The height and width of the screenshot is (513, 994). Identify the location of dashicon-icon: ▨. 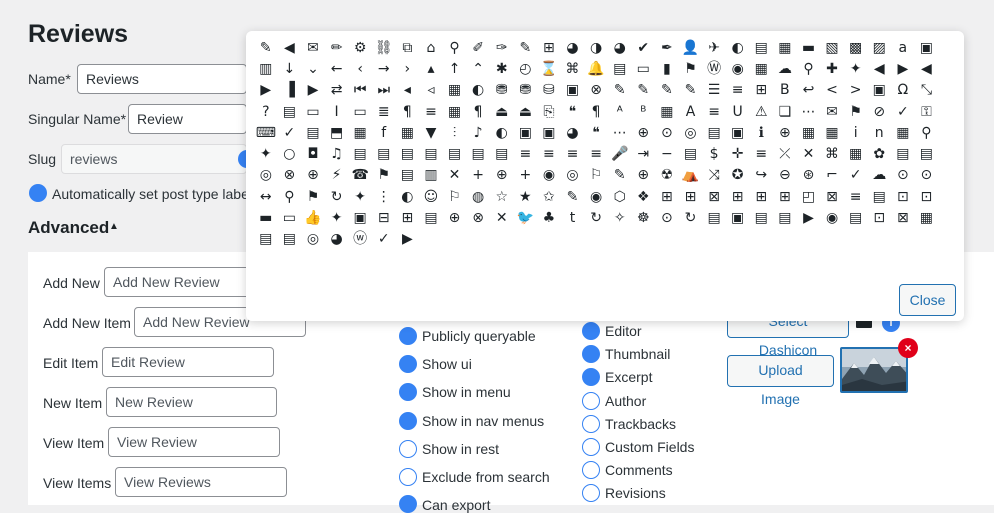
(879, 47).